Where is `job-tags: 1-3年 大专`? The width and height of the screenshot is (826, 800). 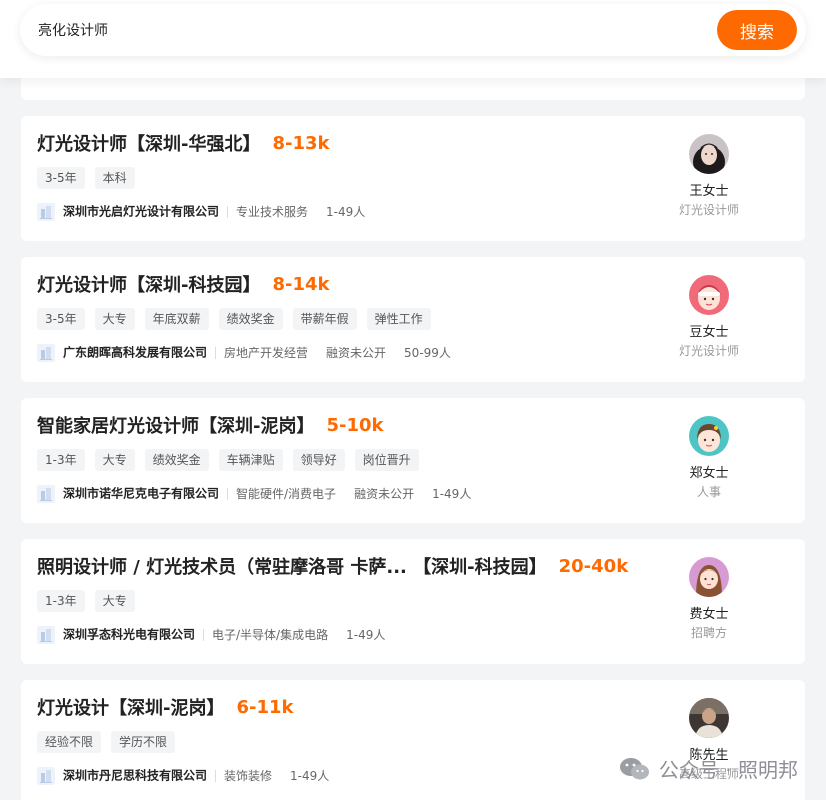
job-tags: 1-3年 大专 is located at coordinates (91, 601).